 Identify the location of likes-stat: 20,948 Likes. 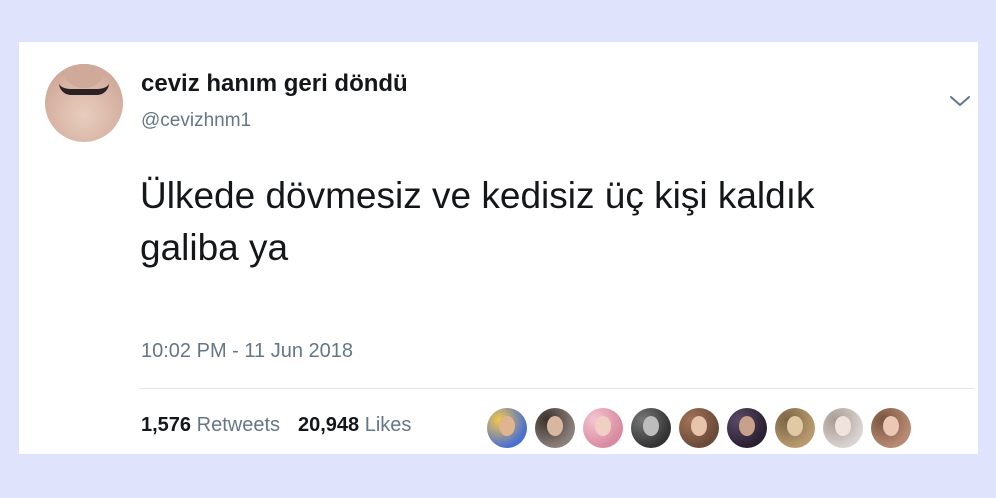
(354, 425).